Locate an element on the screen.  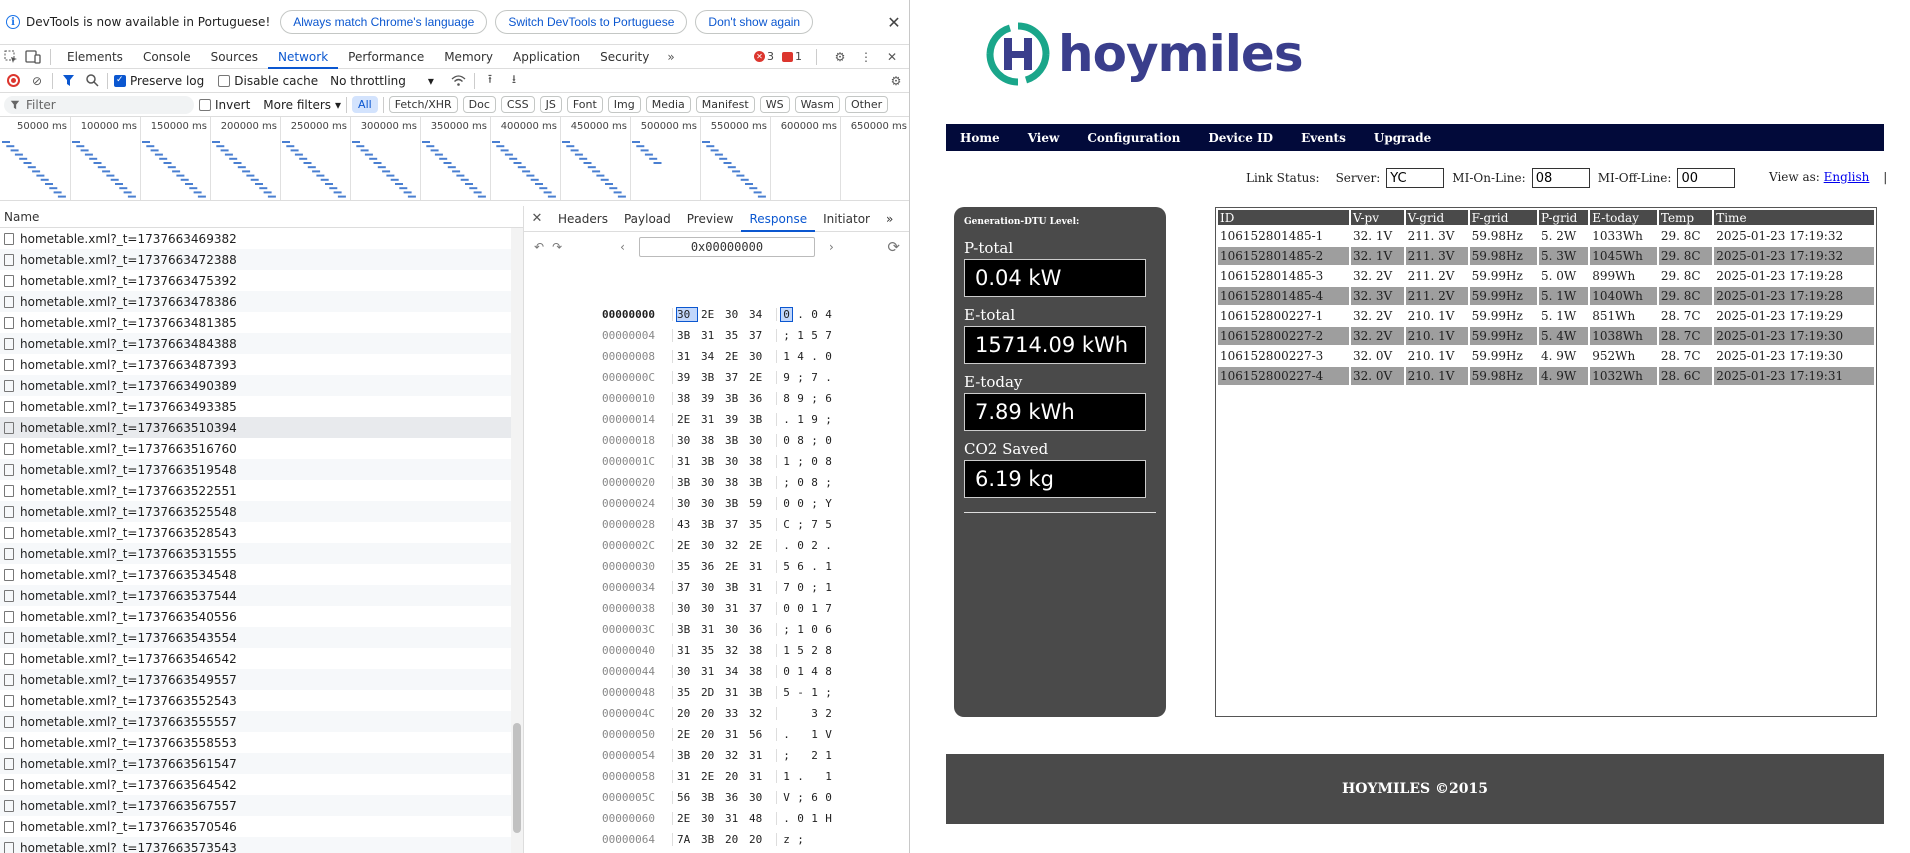
request-row: hometable.xml?_t=1737663525548 is located at coordinates (261, 511).